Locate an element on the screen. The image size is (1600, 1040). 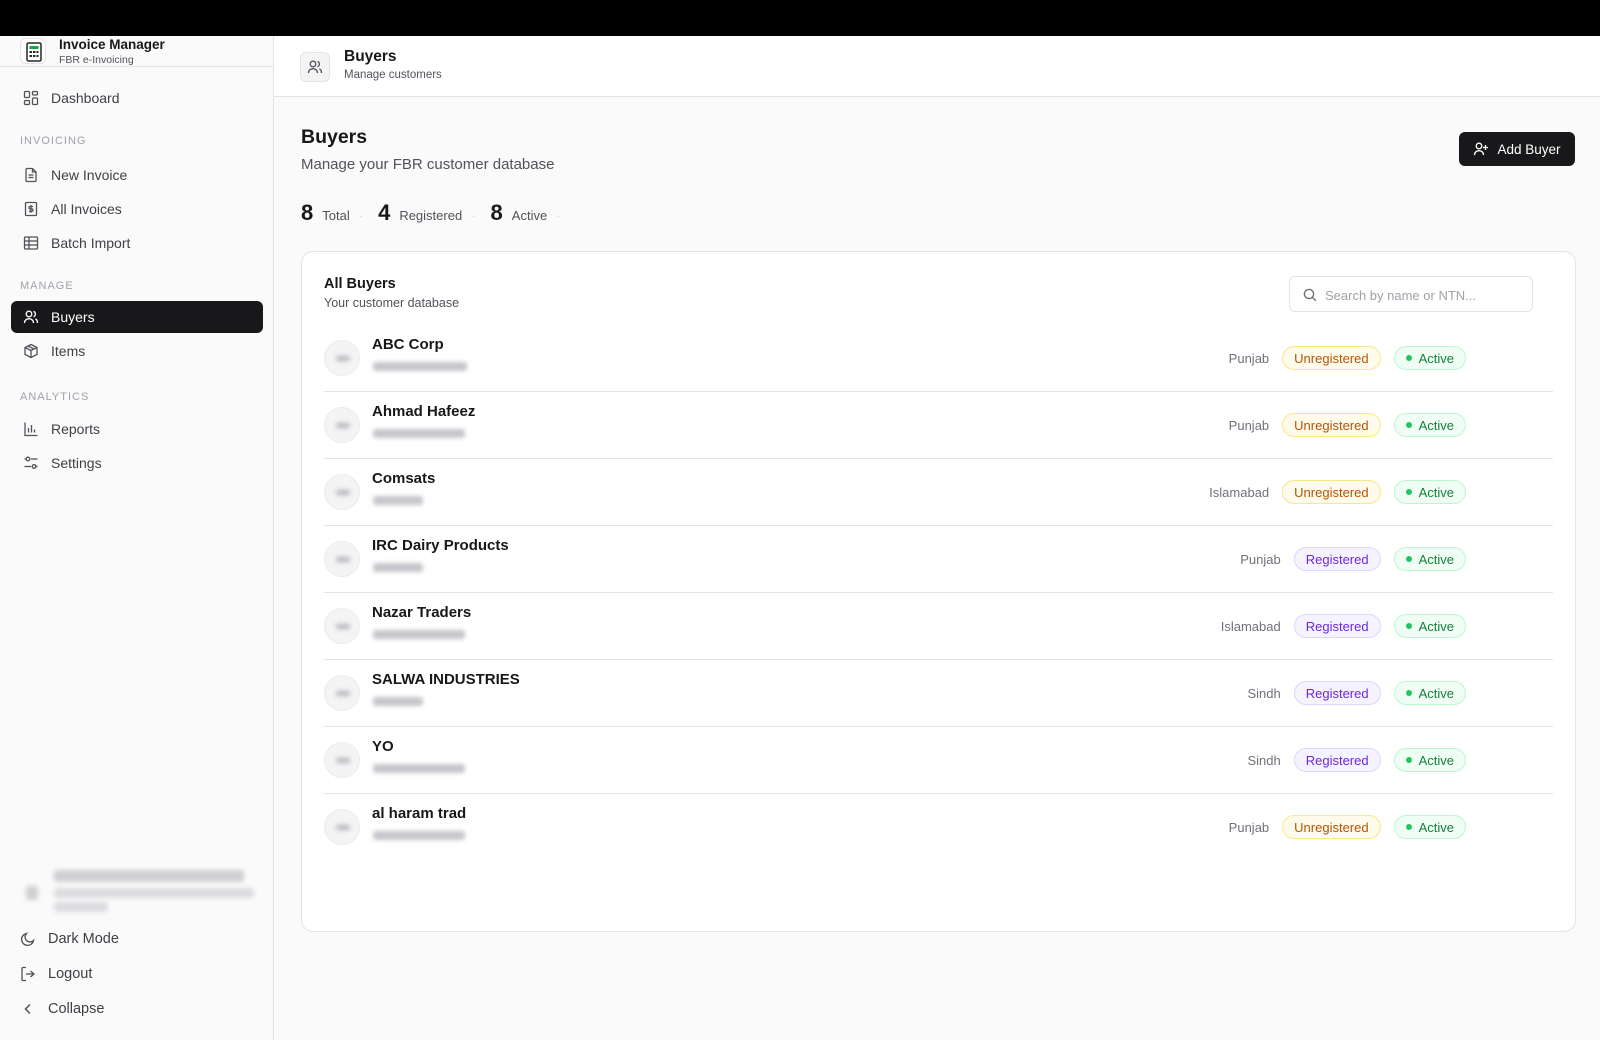
moon-icon is located at coordinates (27, 939).